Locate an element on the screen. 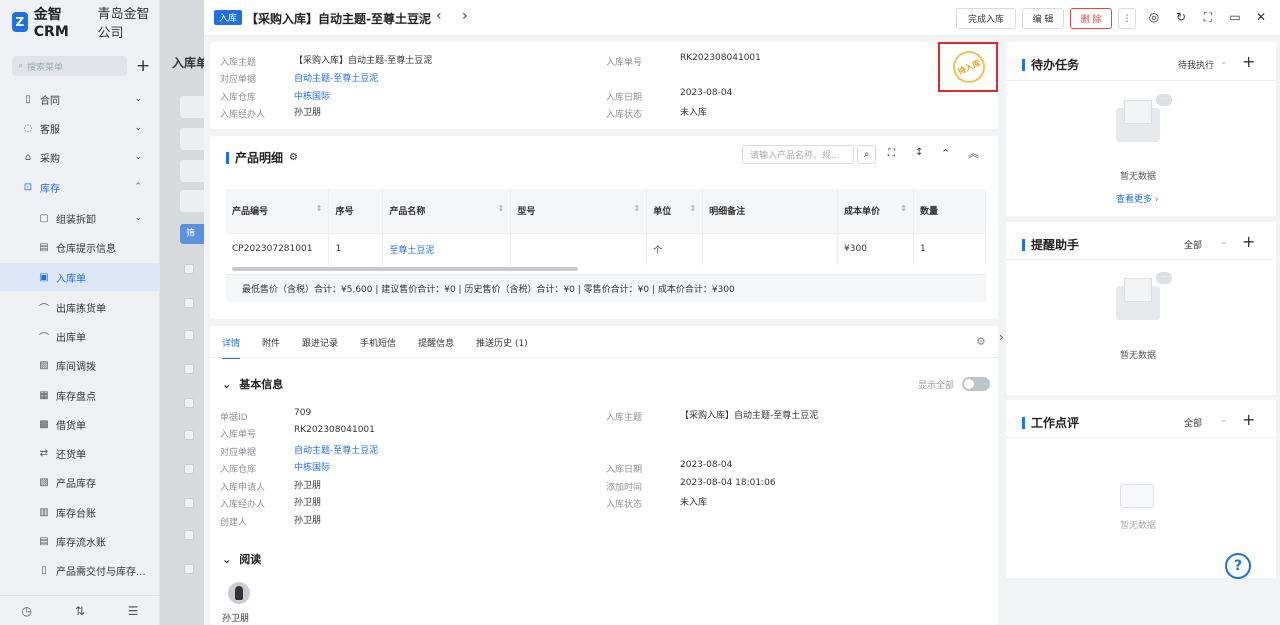 This screenshot has width=1280, height=625. company-name: 青岛金智公司 is located at coordinates (128, 22).